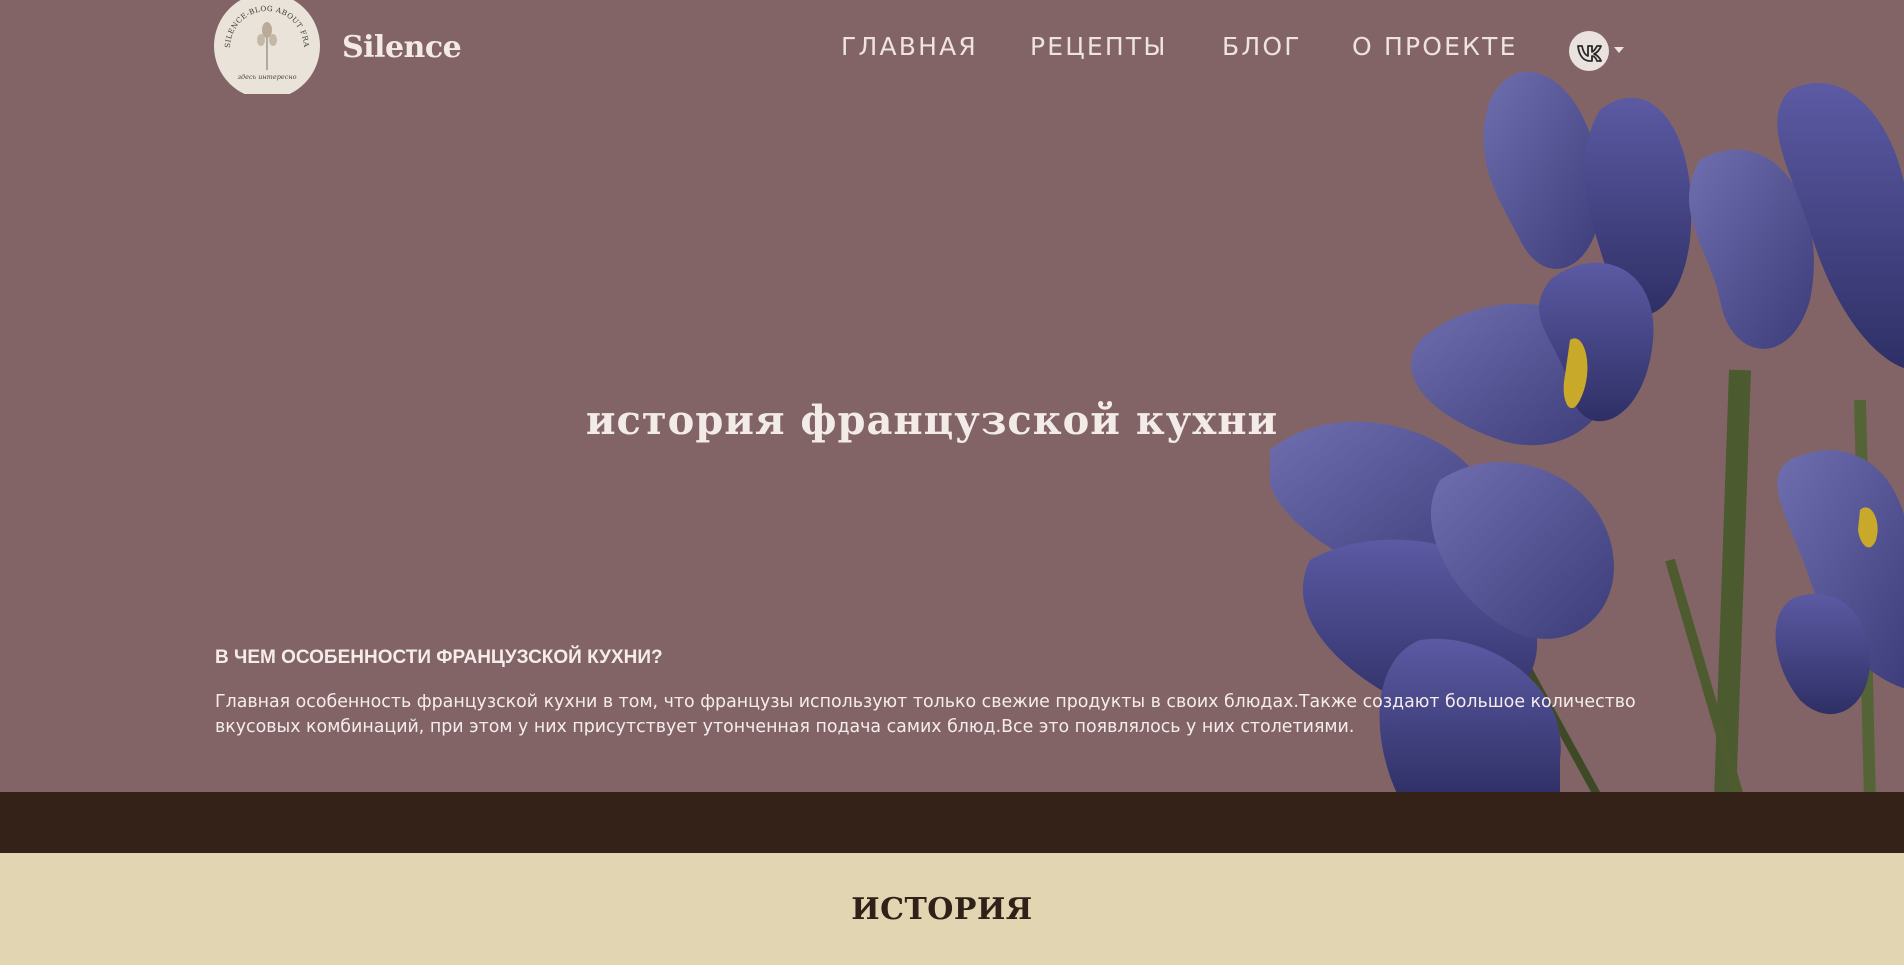  Describe the element at coordinates (932, 420) in the screenshot. I see `hero-title: история французской кухни` at that location.